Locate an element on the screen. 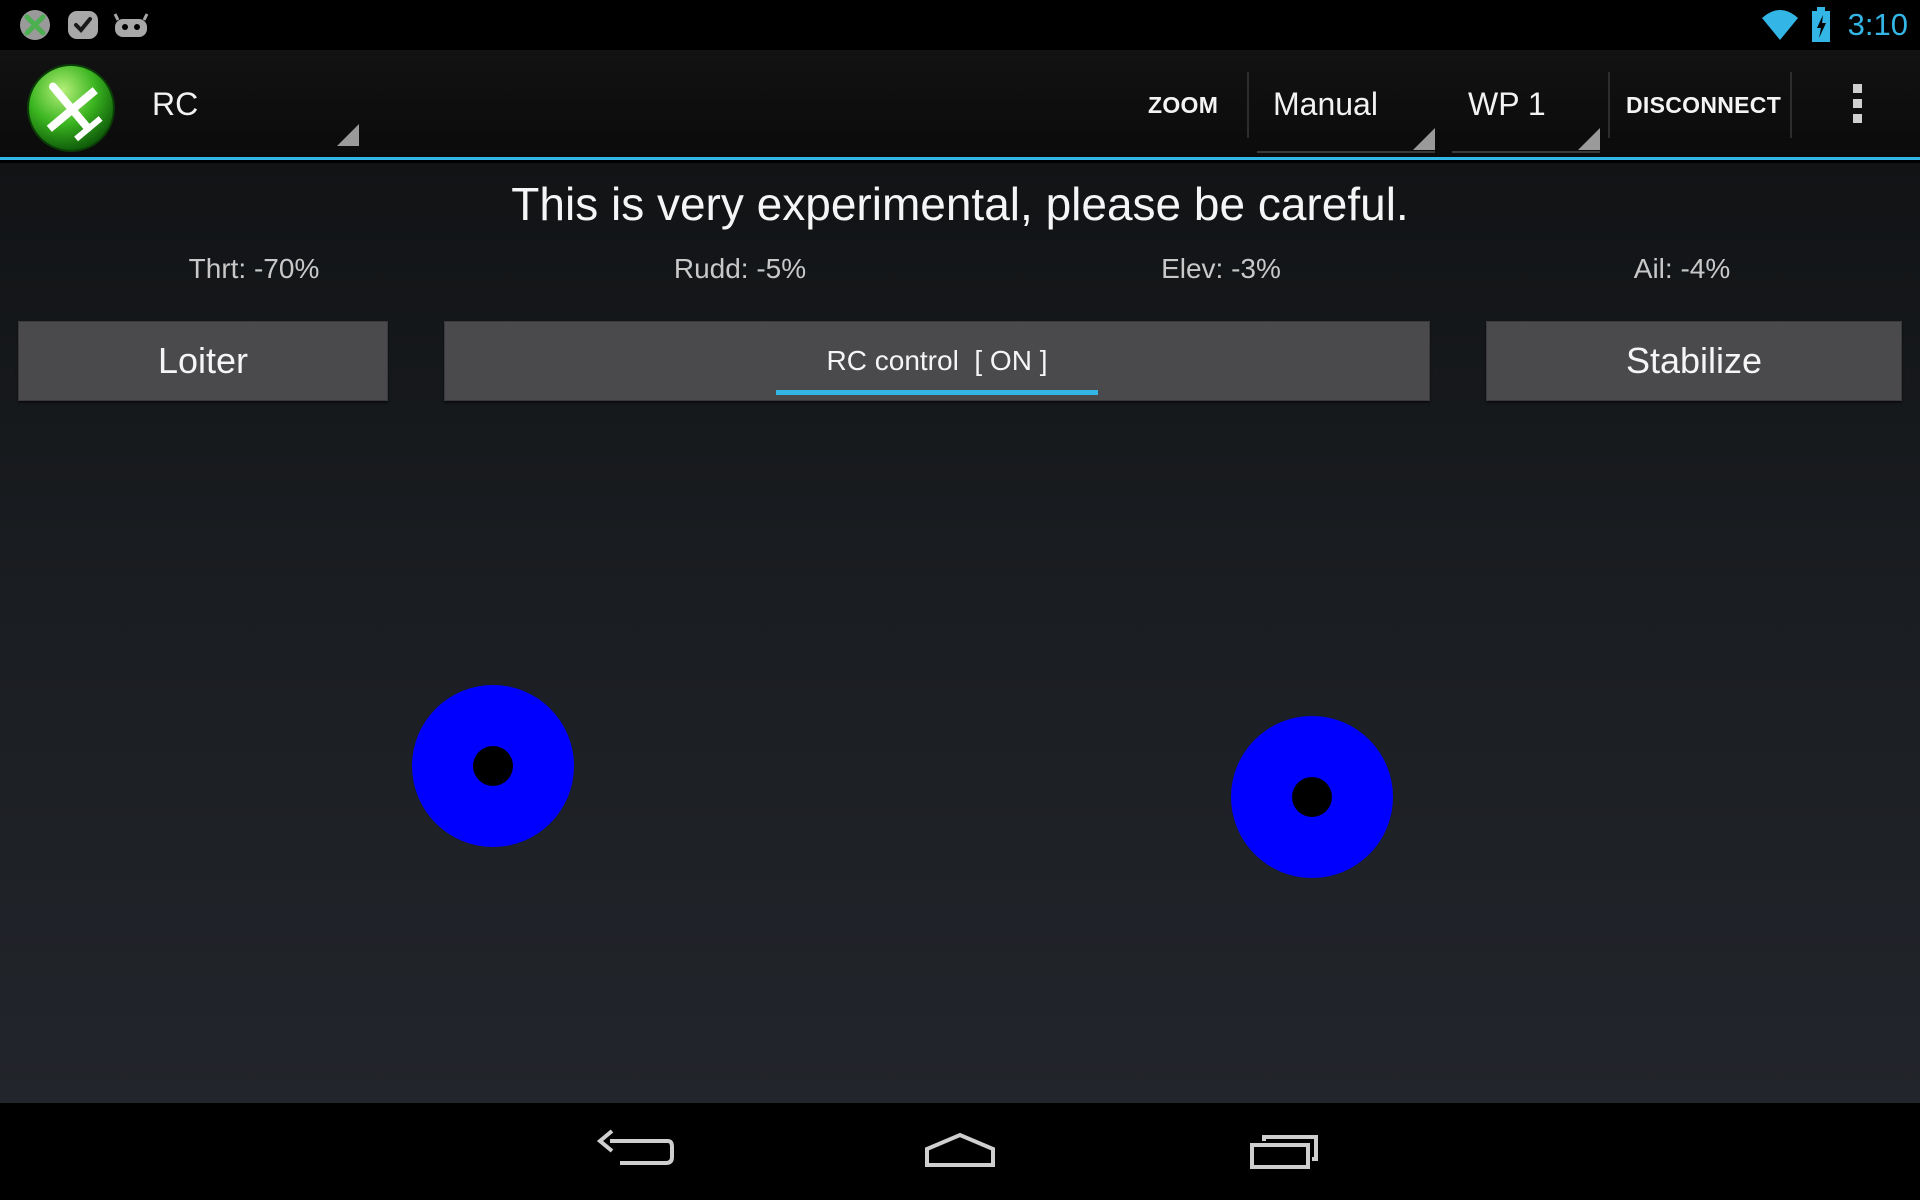 This screenshot has width=1920, height=1200. rc-control-toggle: RC control [ ON ] is located at coordinates (937, 361).